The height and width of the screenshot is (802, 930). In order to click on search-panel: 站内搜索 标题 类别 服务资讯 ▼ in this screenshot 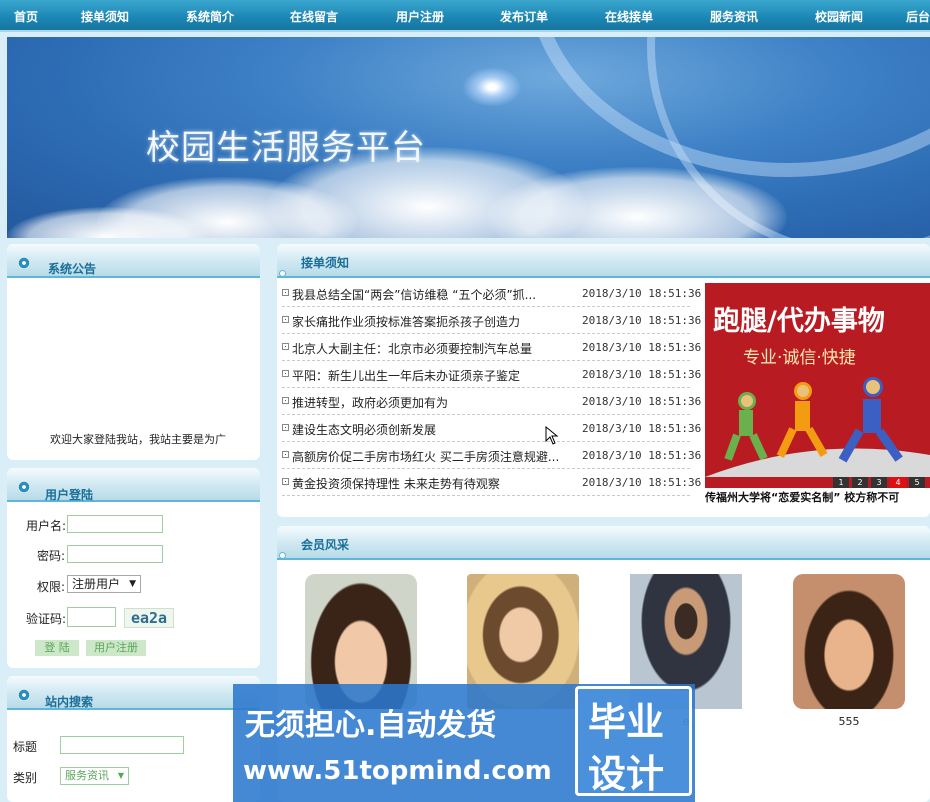, I will do `click(133, 739)`.